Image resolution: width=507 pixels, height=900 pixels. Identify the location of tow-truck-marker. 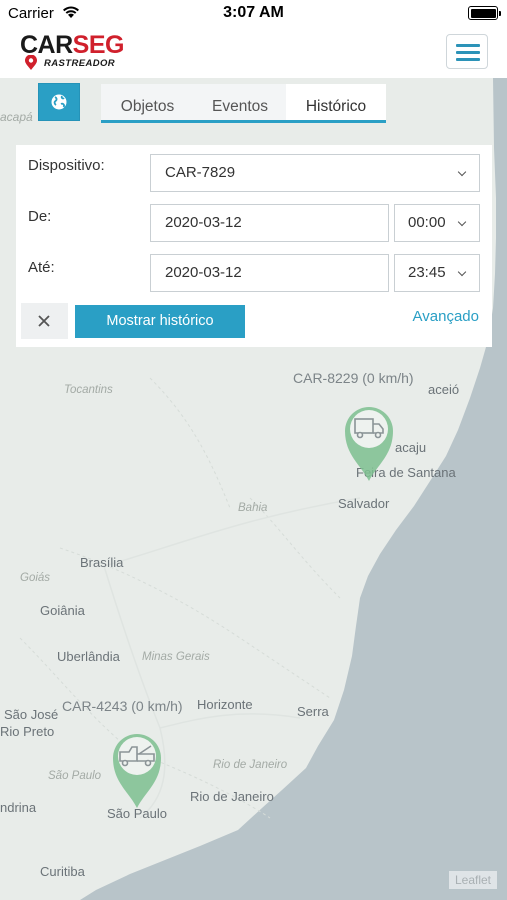
(137, 769).